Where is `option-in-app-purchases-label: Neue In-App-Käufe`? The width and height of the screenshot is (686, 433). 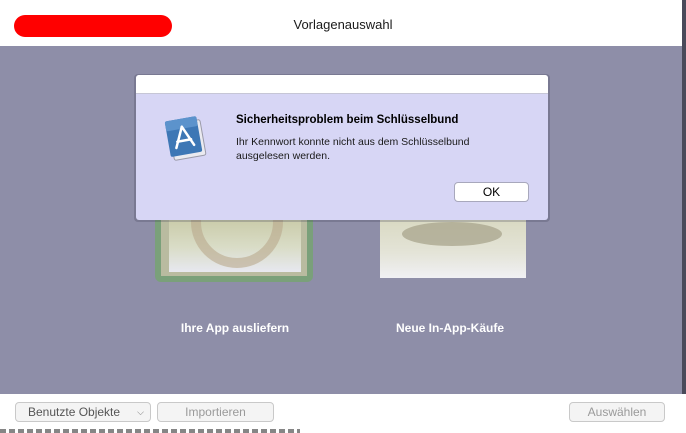 option-in-app-purchases-label: Neue In-App-Käufe is located at coordinates (450, 328).